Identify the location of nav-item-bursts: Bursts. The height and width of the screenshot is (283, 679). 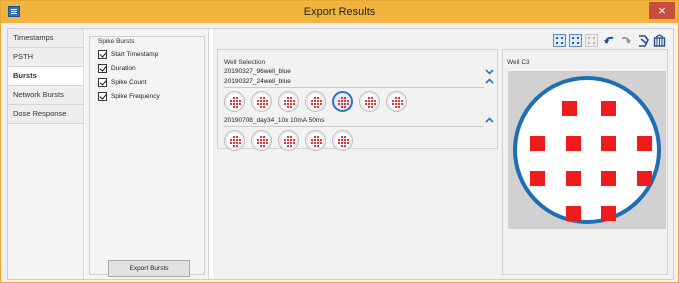
(45, 76).